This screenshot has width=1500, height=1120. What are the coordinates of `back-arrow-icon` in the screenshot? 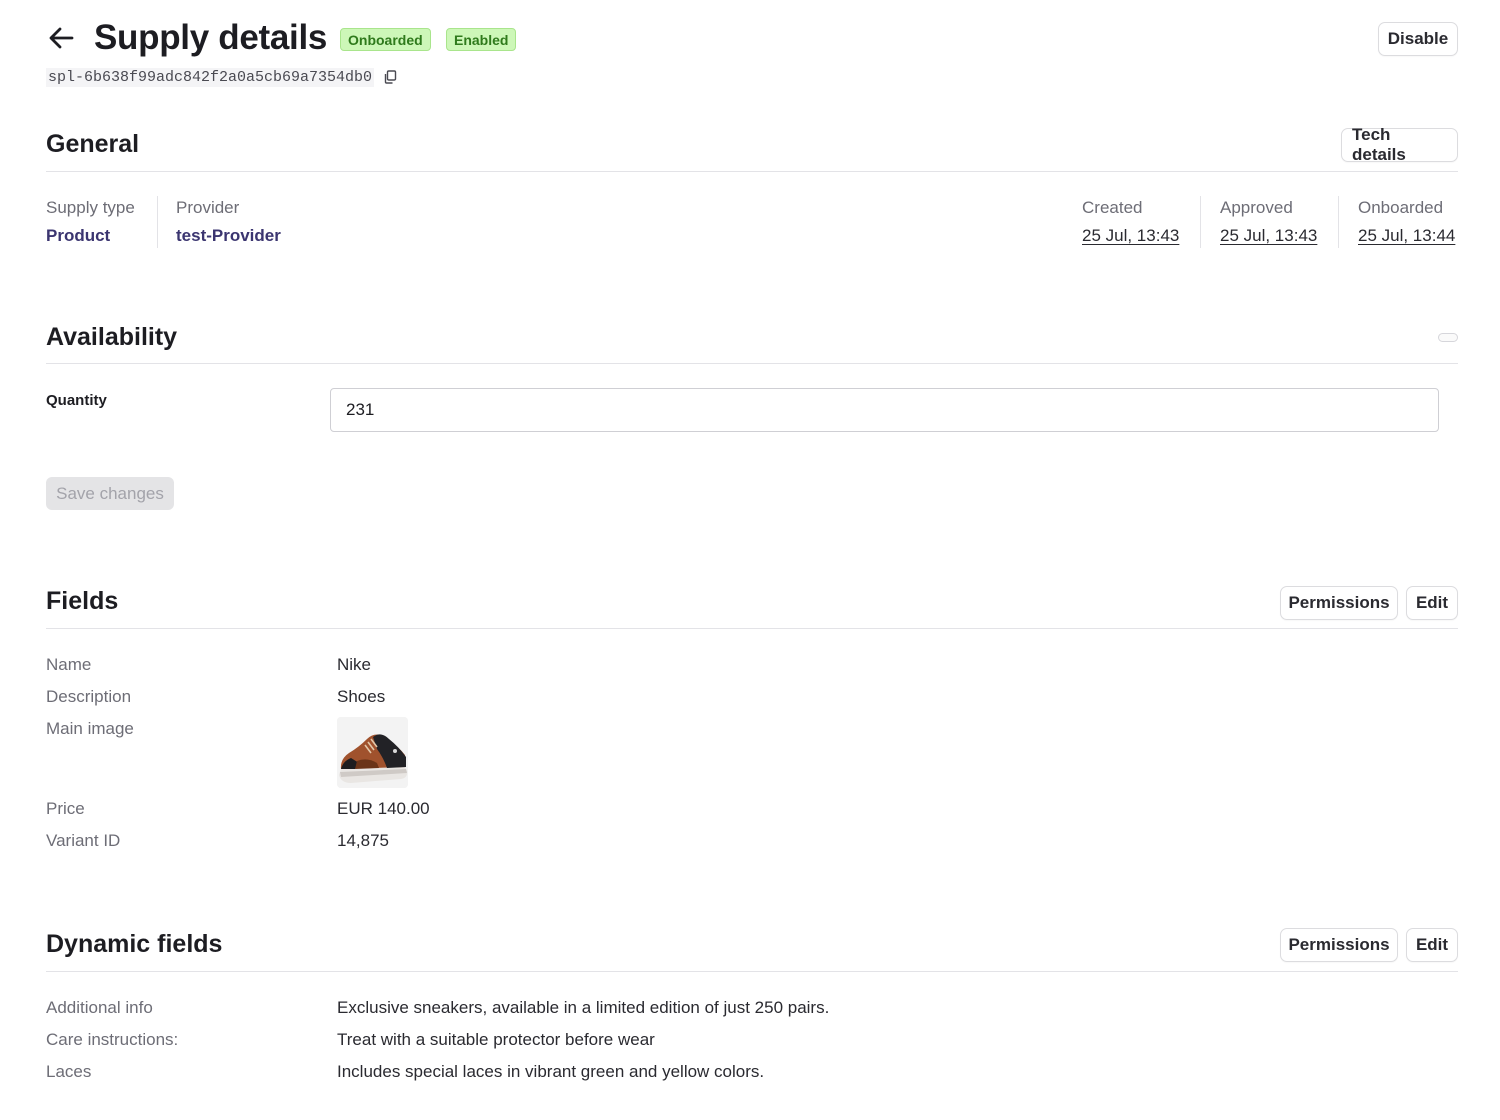 It's located at (61, 38).